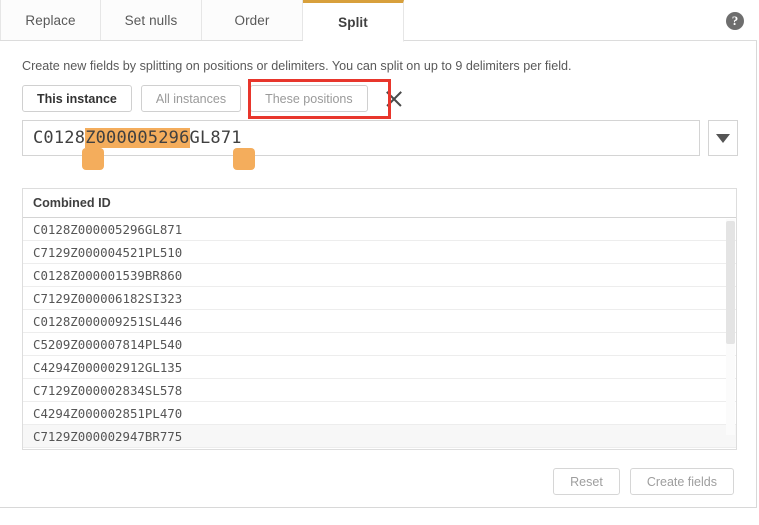 This screenshot has height=525, width=759. Describe the element at coordinates (244, 159) in the screenshot. I see `split-handle-right` at that location.